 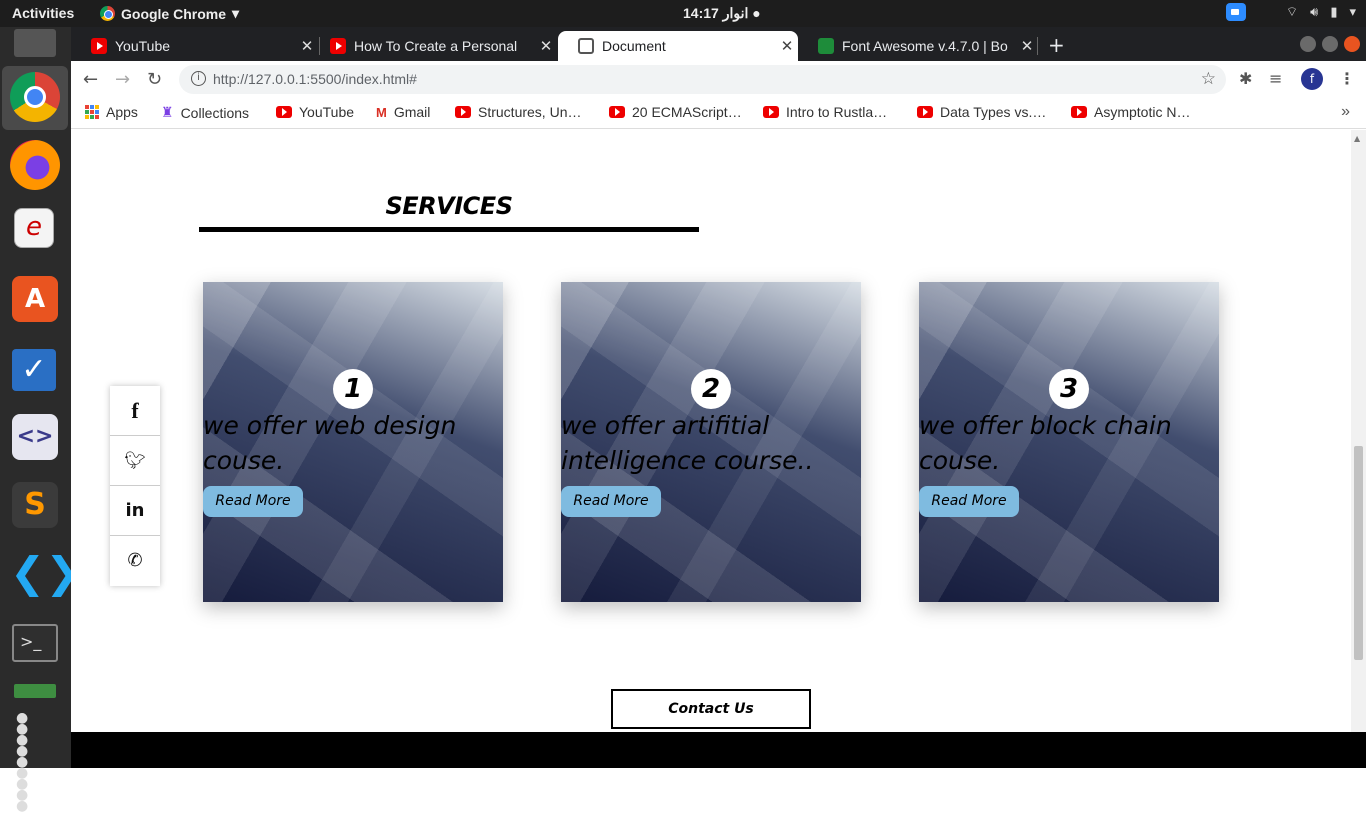 I want to click on facebook-icon: f, so click(x=135, y=411).